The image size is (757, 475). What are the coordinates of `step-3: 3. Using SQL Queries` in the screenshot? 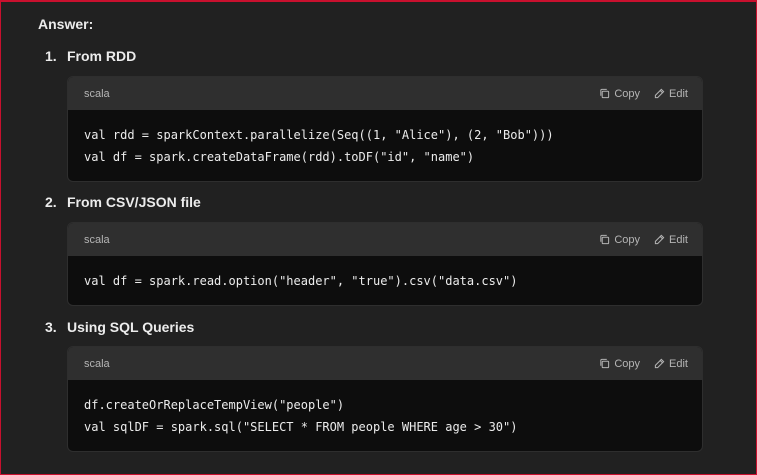 It's located at (119, 327).